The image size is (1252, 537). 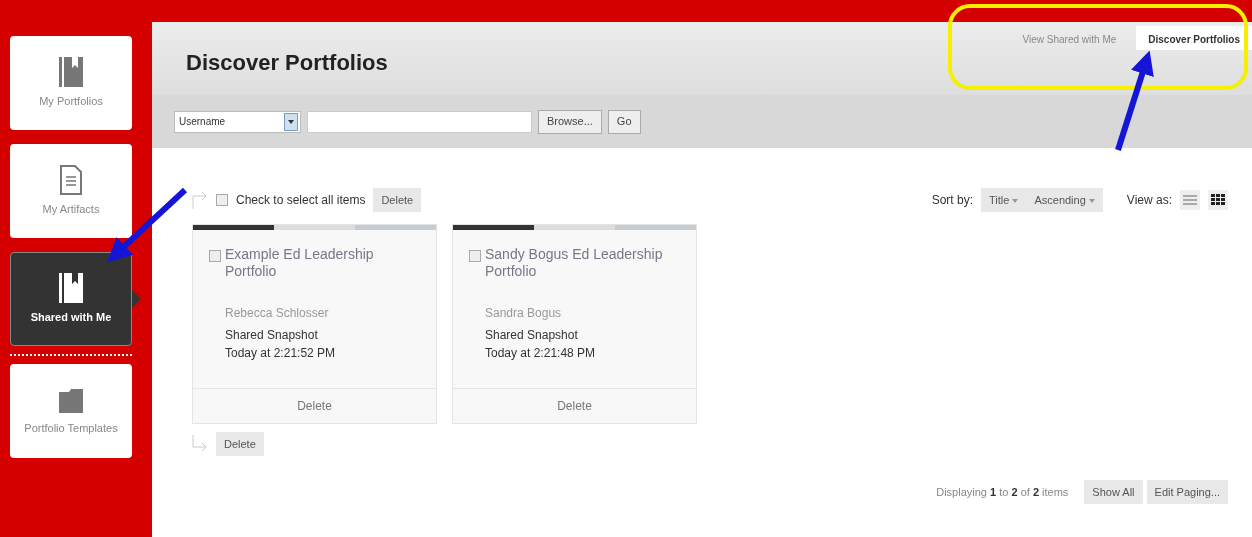 I want to click on paging-summary: Displaying 1 to 2 of 2 items, so click(x=1002, y=492).